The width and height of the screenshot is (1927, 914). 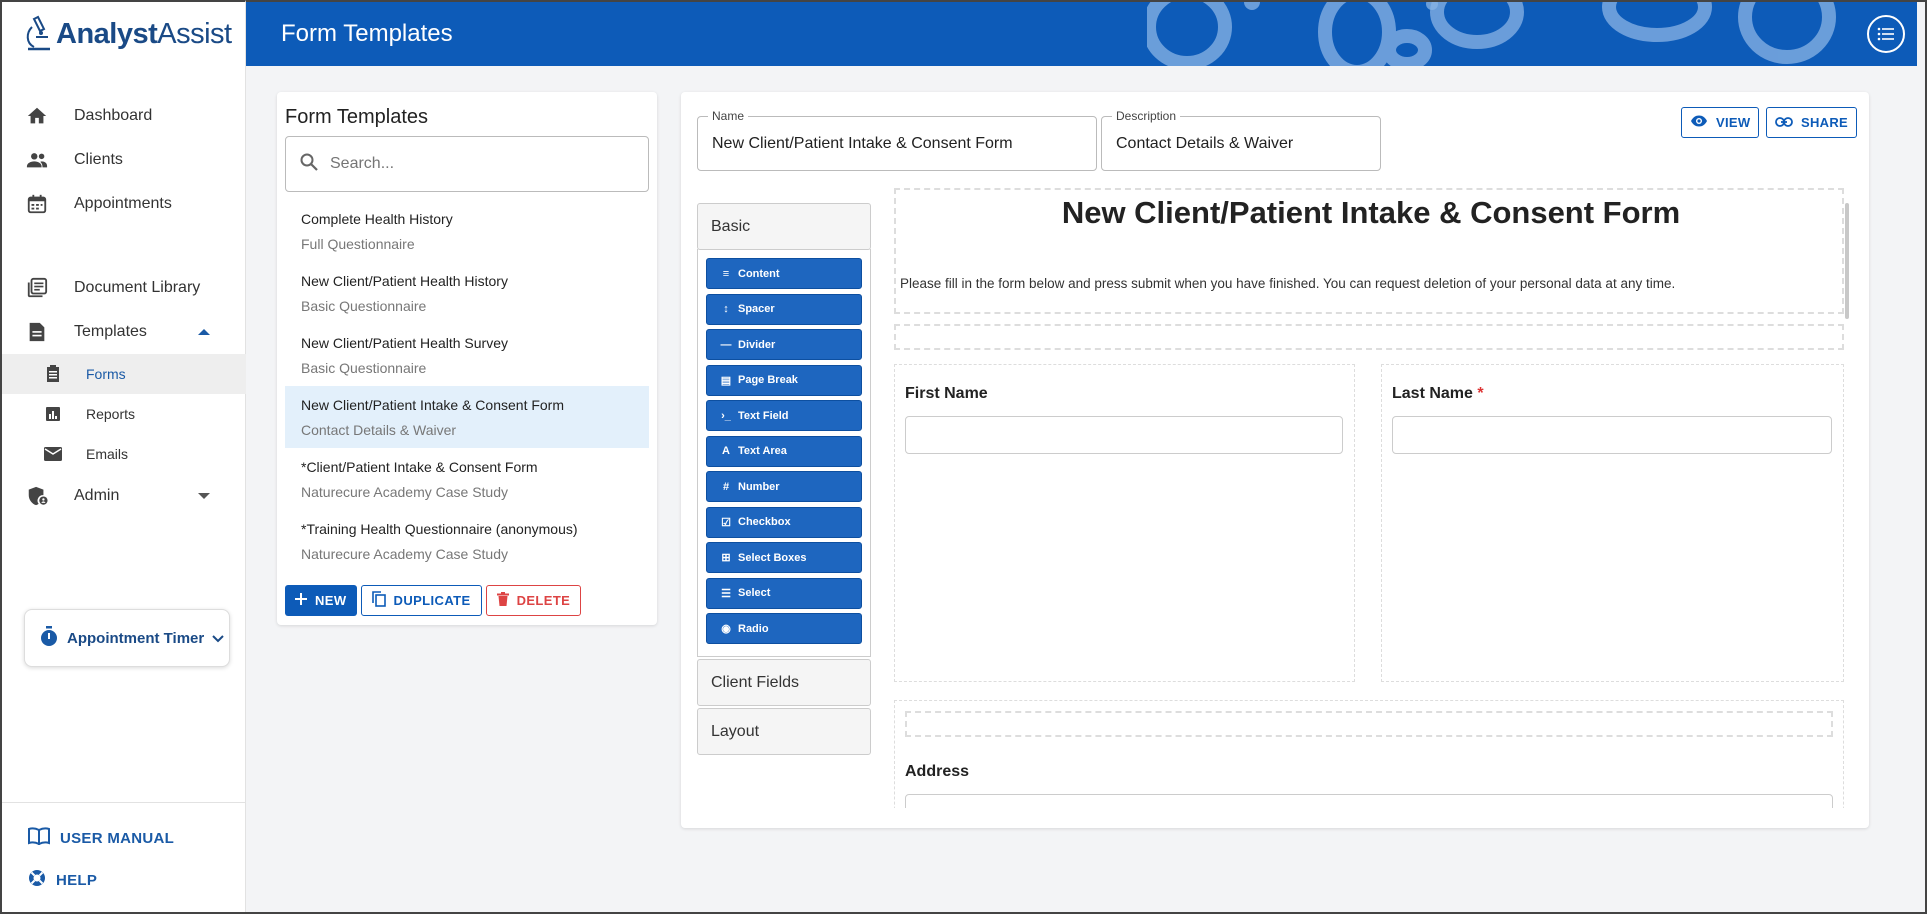 What do you see at coordinates (358, 244) in the screenshot?
I see `template-description: Full Questionnaire` at bounding box center [358, 244].